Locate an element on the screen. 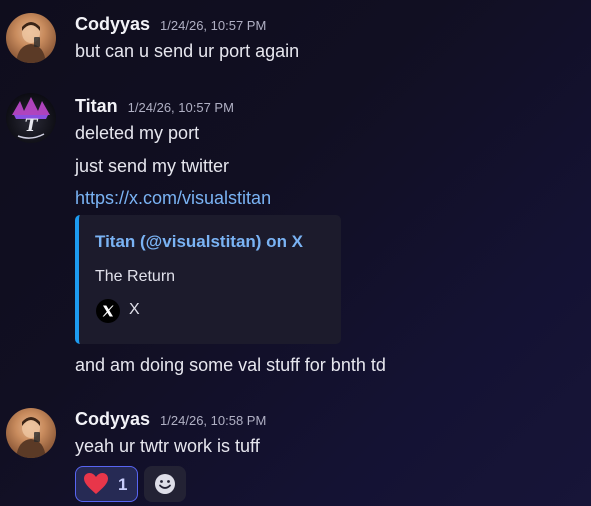  message-text: and am doing some val stuff for bnth td is located at coordinates (230, 365).